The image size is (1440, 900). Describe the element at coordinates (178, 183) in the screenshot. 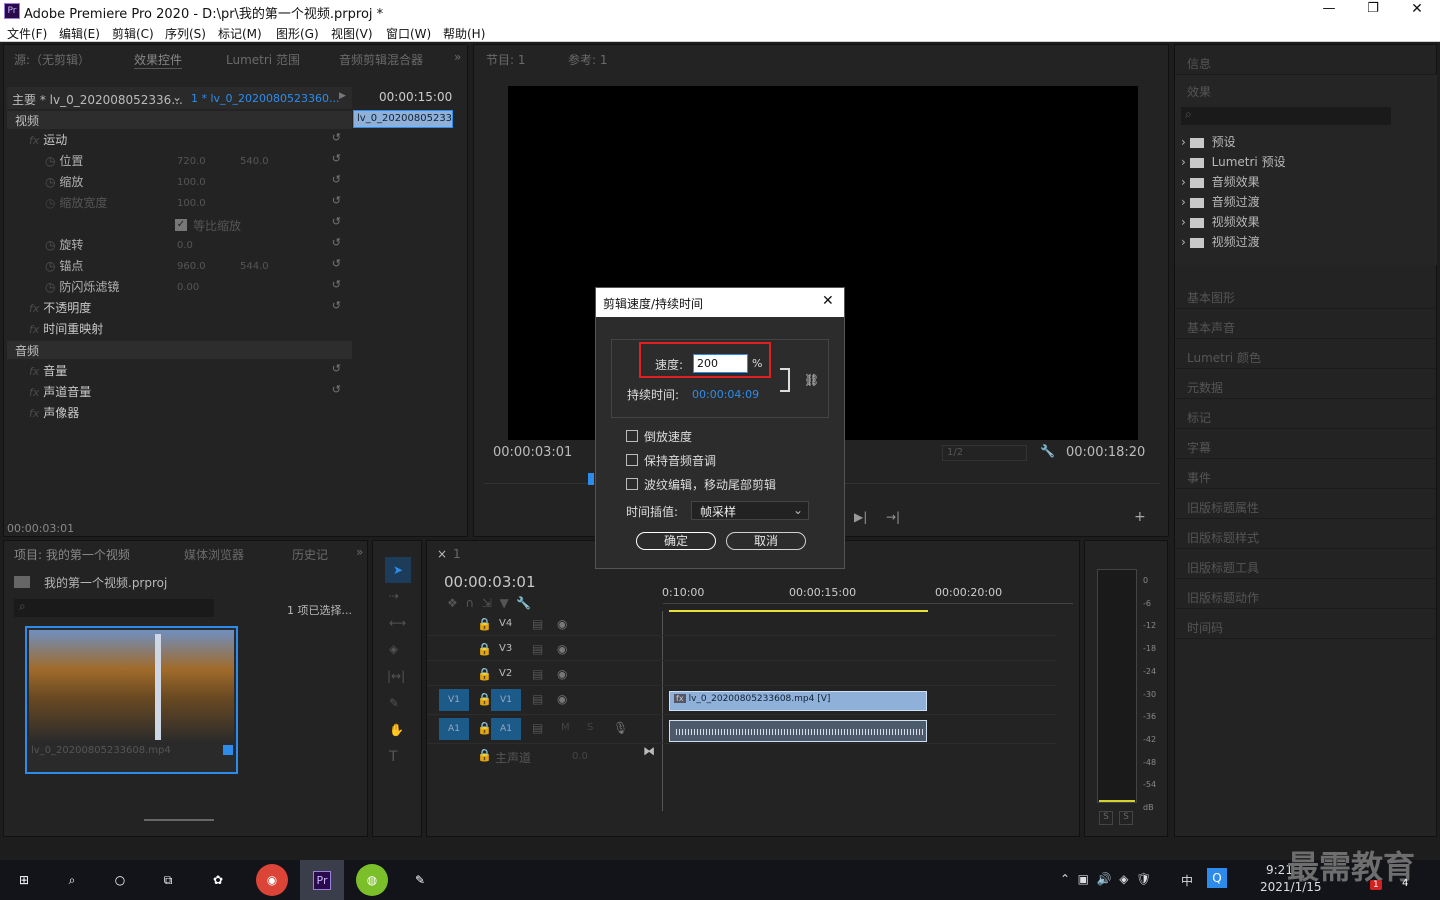

I see `param-scale-row: ◷ 缩放 100.0 ↺` at that location.